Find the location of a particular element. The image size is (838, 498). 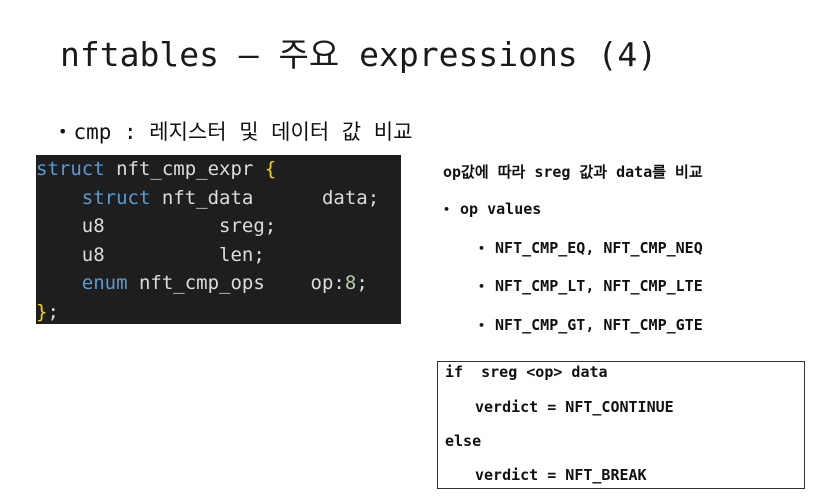

code-line-4: u8 len; is located at coordinates (218, 255).